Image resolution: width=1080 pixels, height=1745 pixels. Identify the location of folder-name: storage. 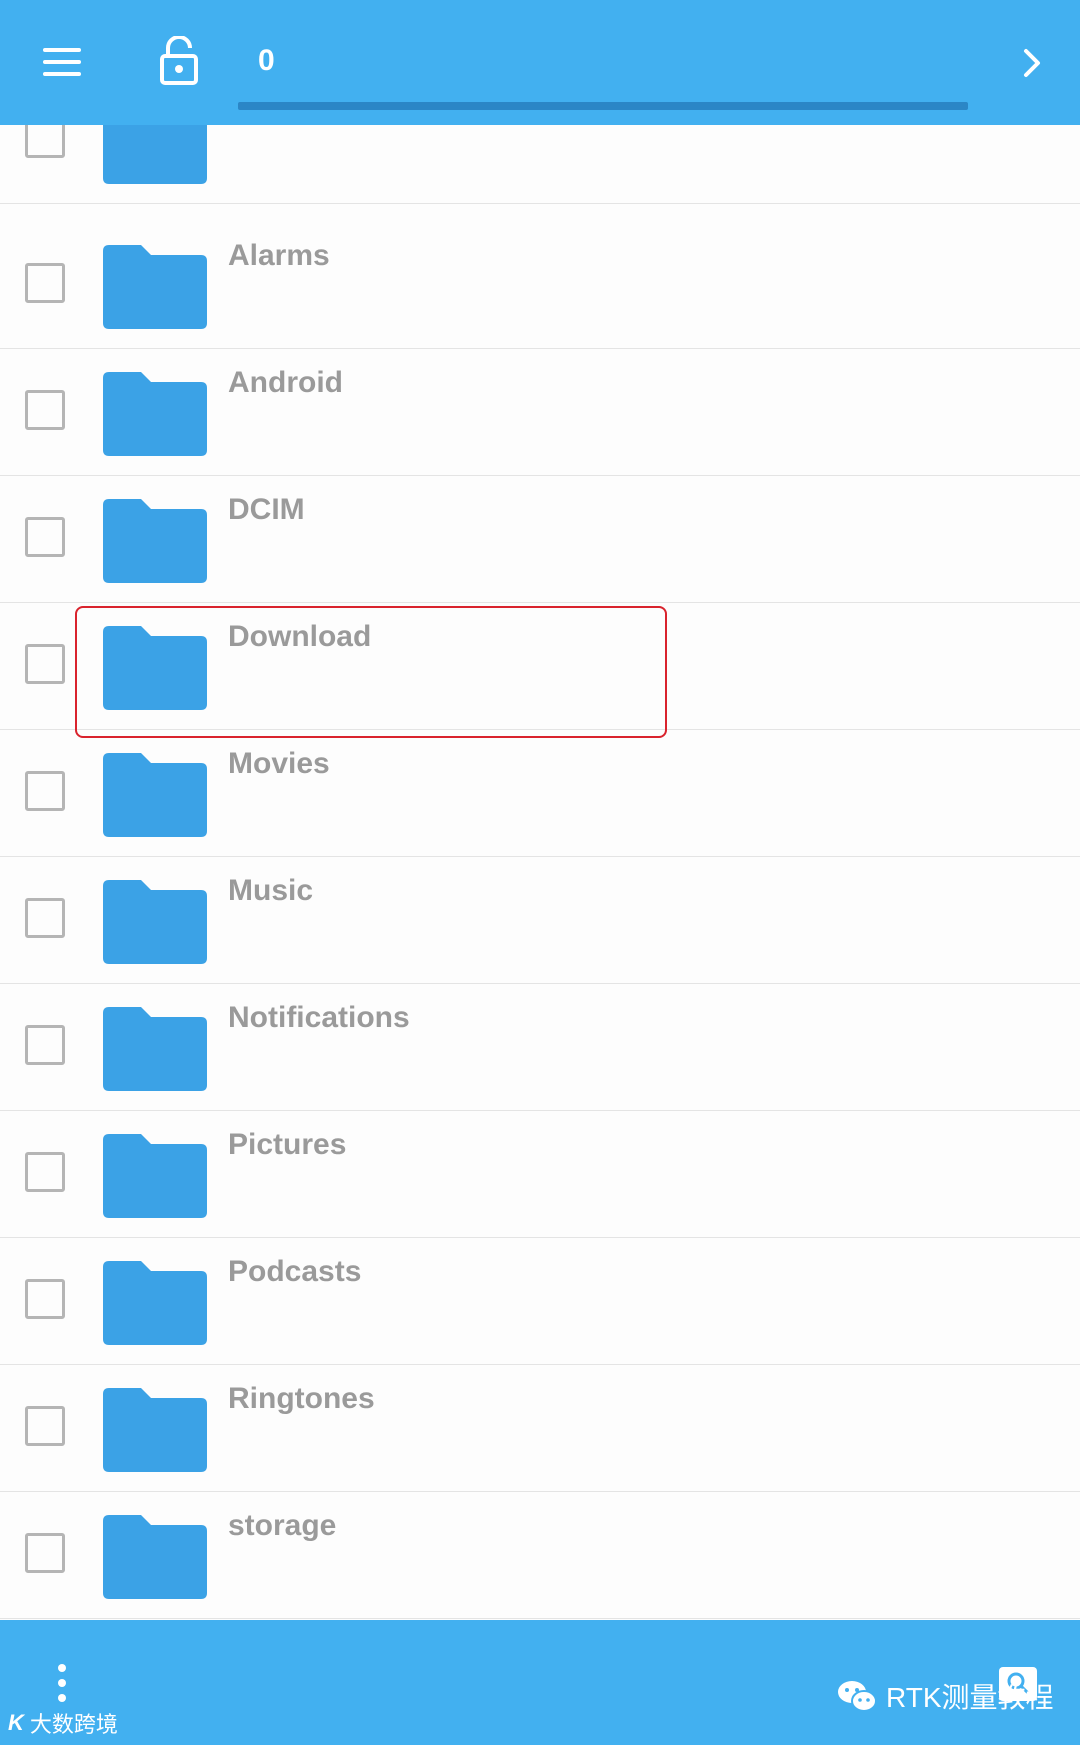
(282, 1525).